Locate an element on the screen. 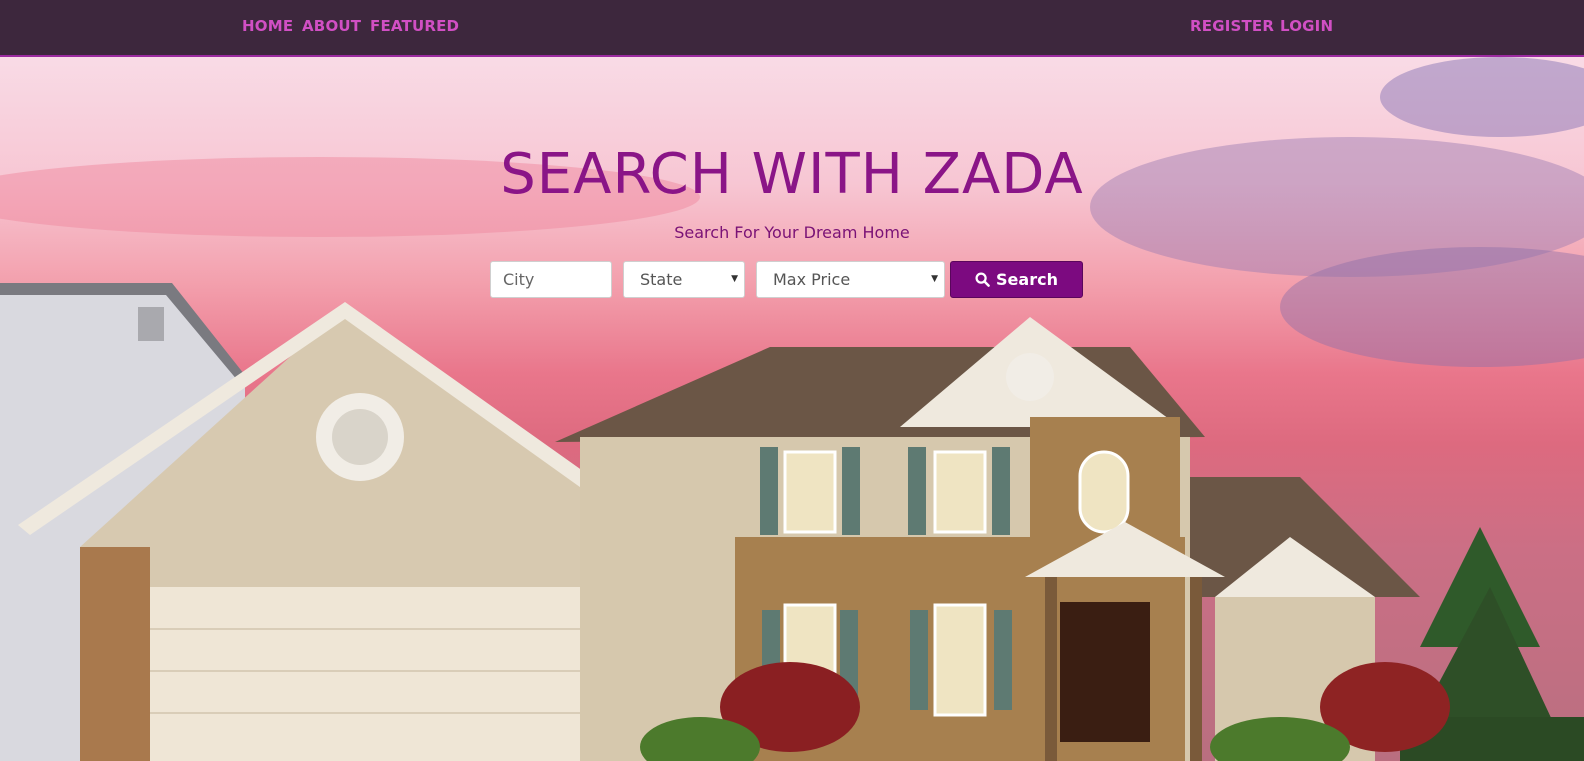 The image size is (1584, 761). search-button-label: Search is located at coordinates (1027, 279).